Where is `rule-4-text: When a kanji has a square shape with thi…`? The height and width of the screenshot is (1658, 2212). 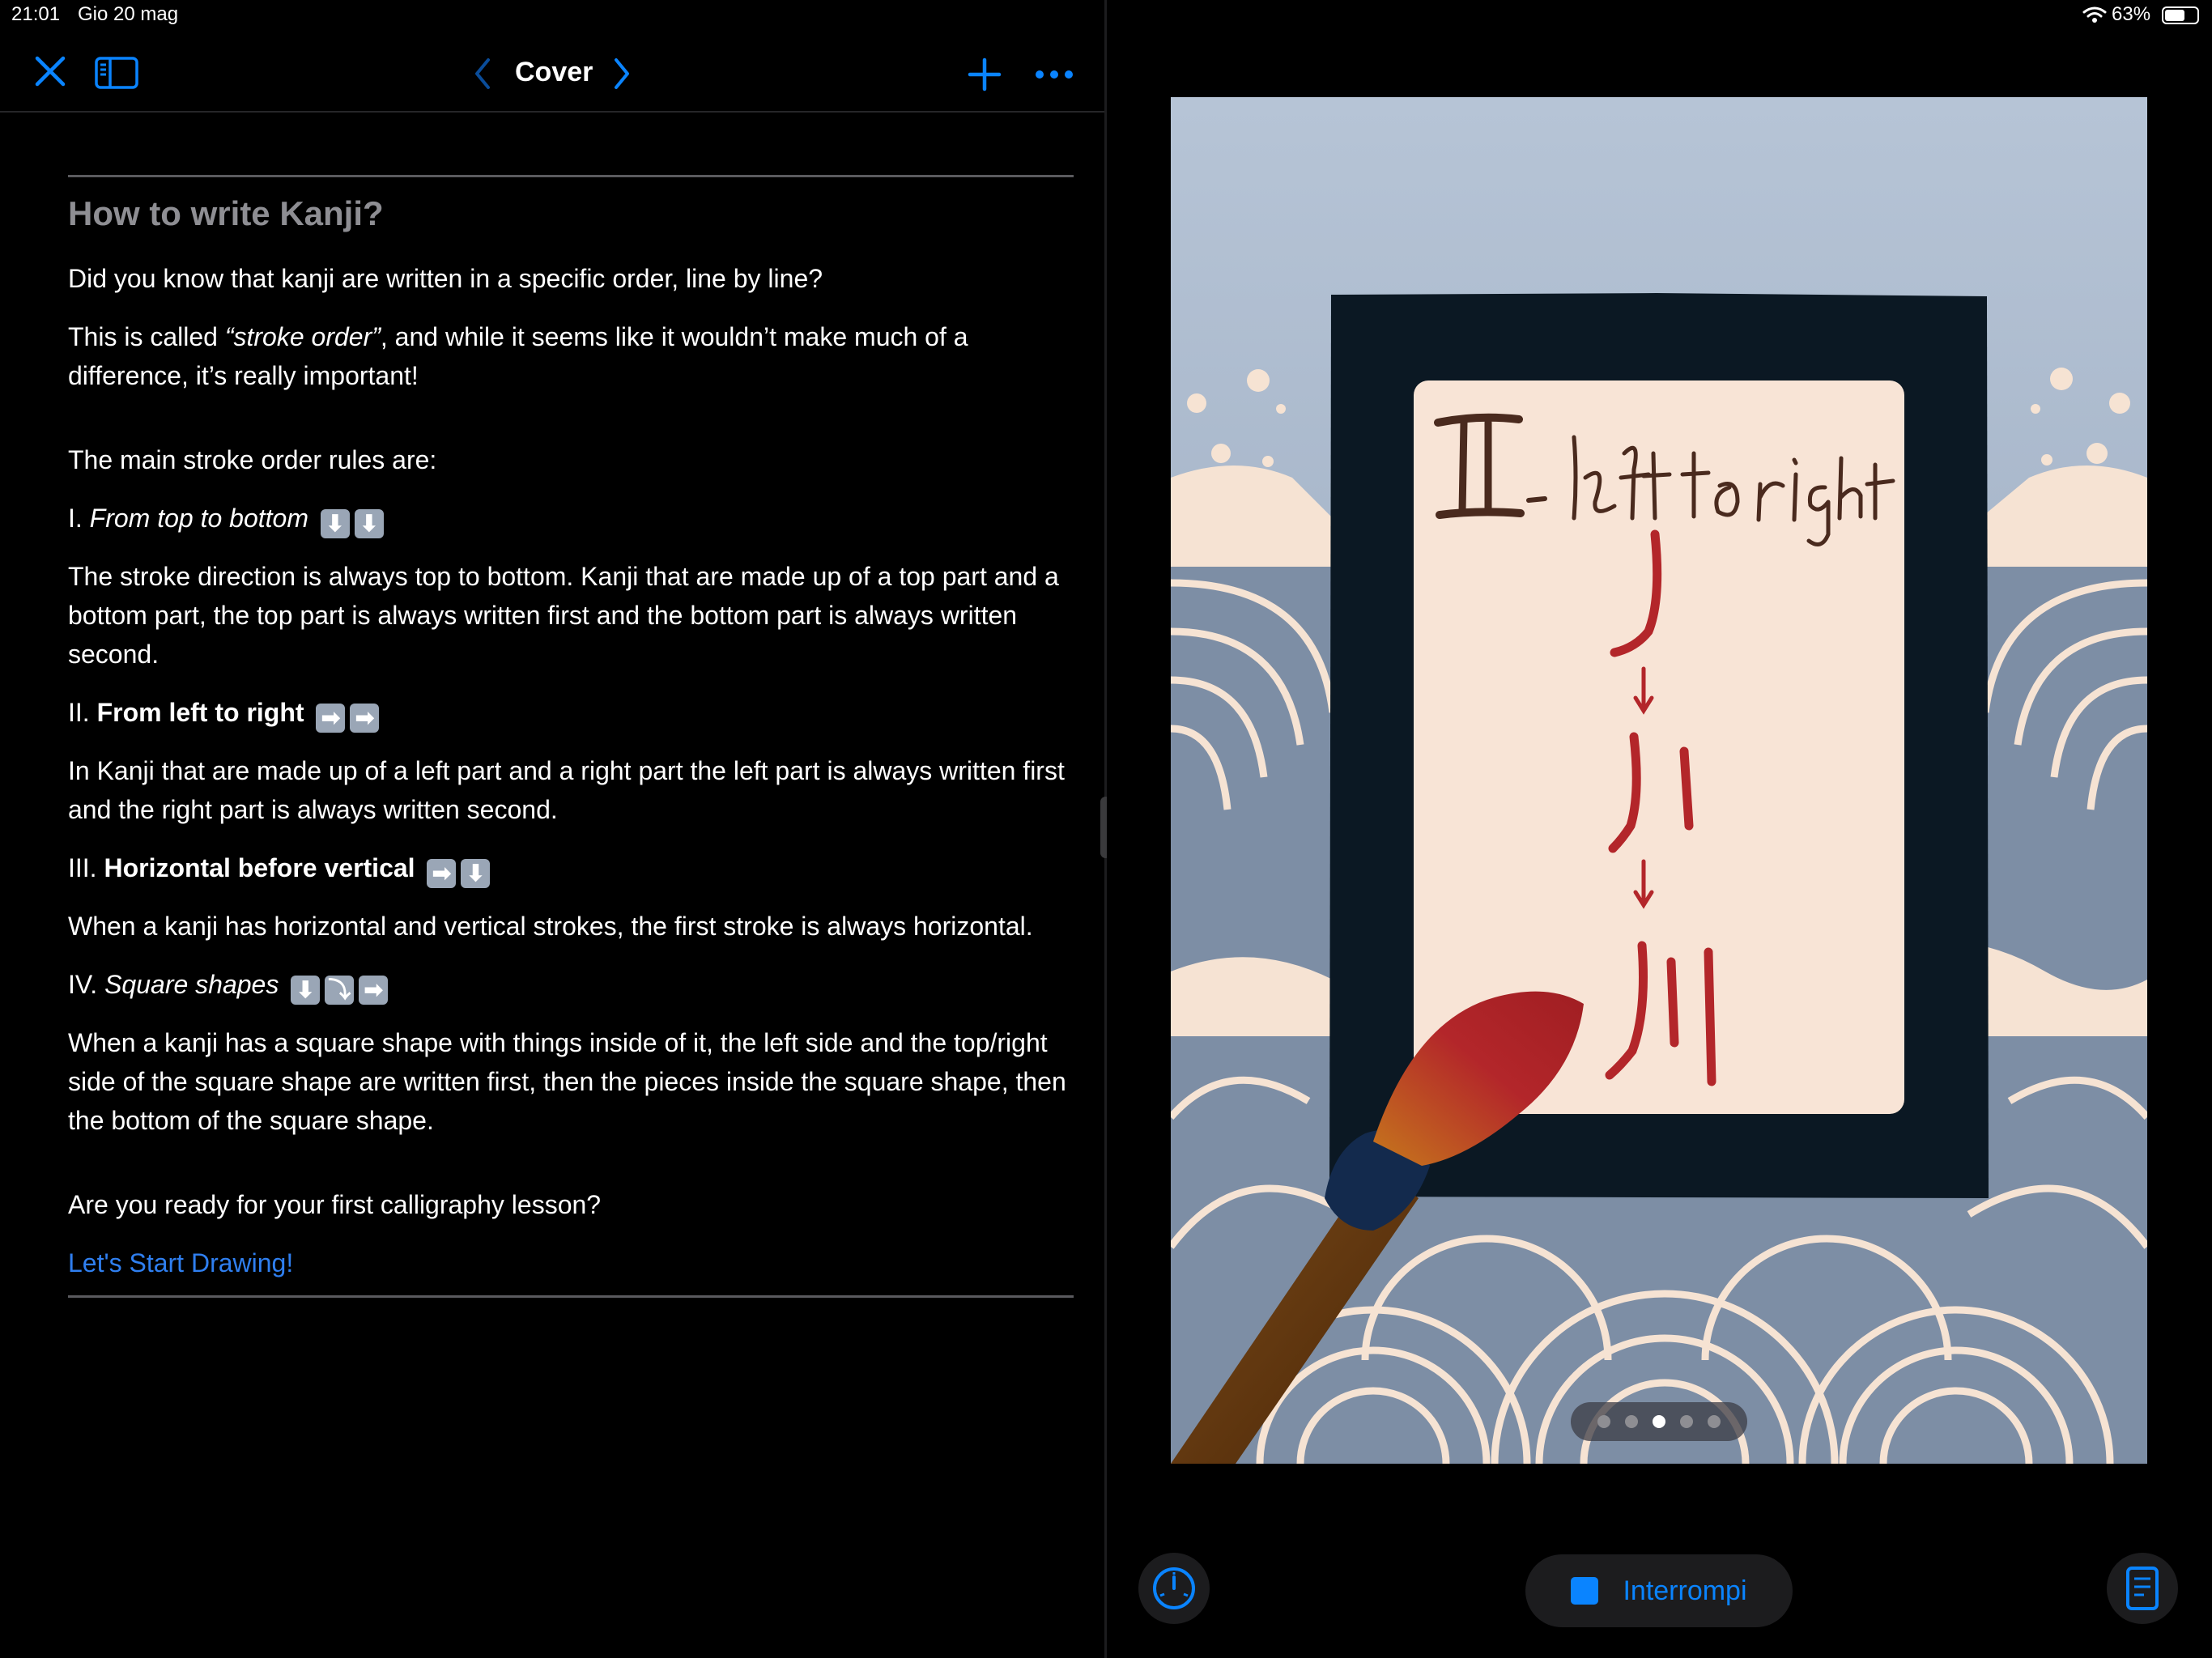
rule-4-text: When a kanji has a square shape with thi… is located at coordinates (567, 1081).